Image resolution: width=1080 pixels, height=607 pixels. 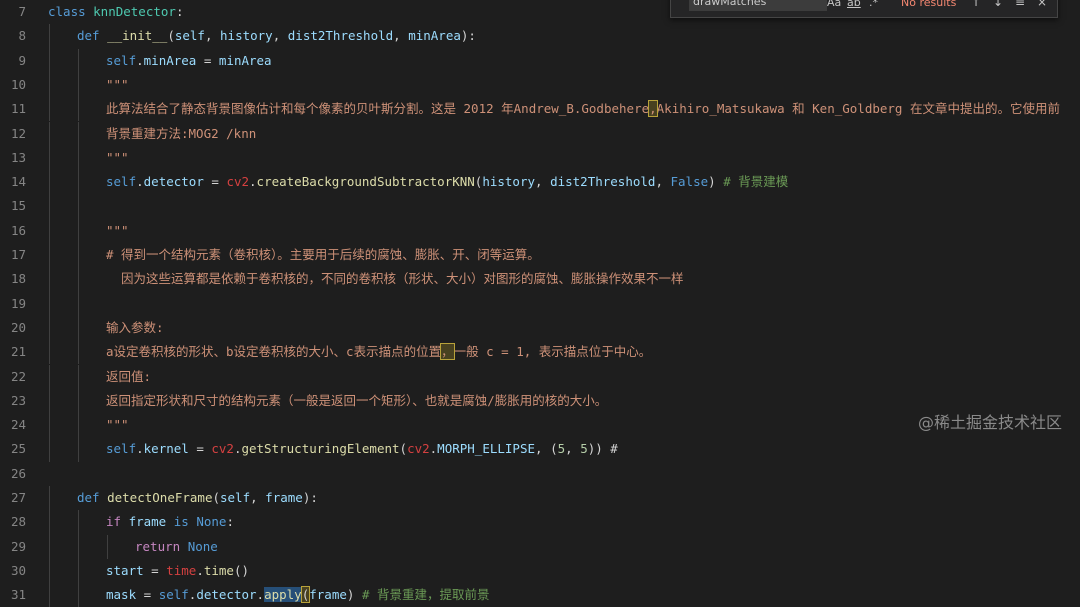 What do you see at coordinates (13, 182) in the screenshot?
I see `line-number: 14` at bounding box center [13, 182].